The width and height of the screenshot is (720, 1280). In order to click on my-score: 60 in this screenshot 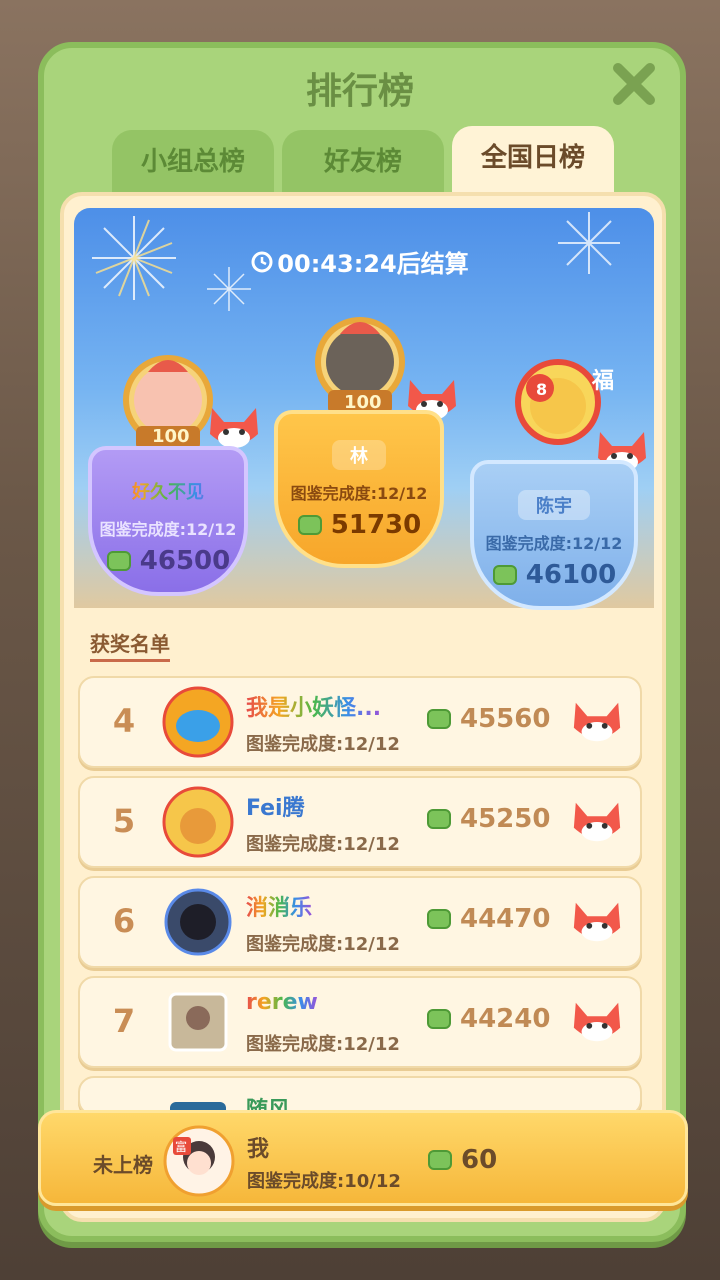, I will do `click(479, 1160)`.